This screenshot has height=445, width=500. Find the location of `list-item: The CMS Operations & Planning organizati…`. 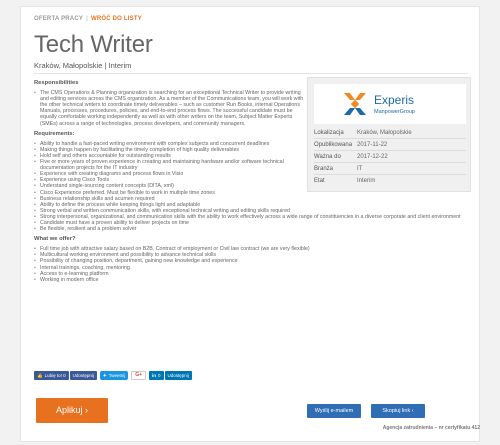

list-item: The CMS Operations & Planning organizati… is located at coordinates (170, 108).